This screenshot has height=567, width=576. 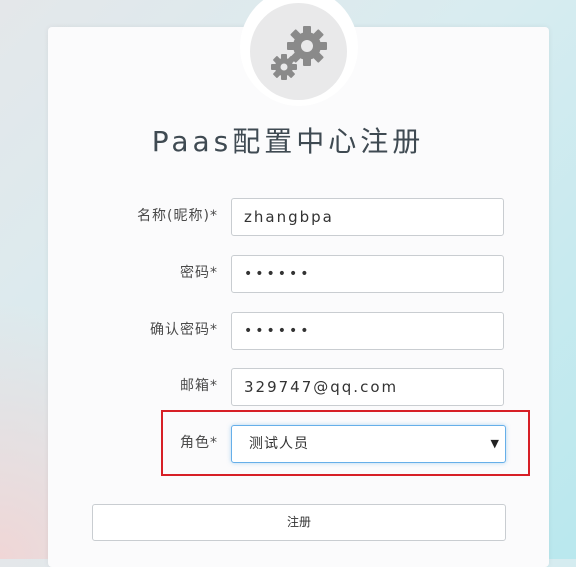 What do you see at coordinates (199, 273) in the screenshot?
I see `password-label: 密码*` at bounding box center [199, 273].